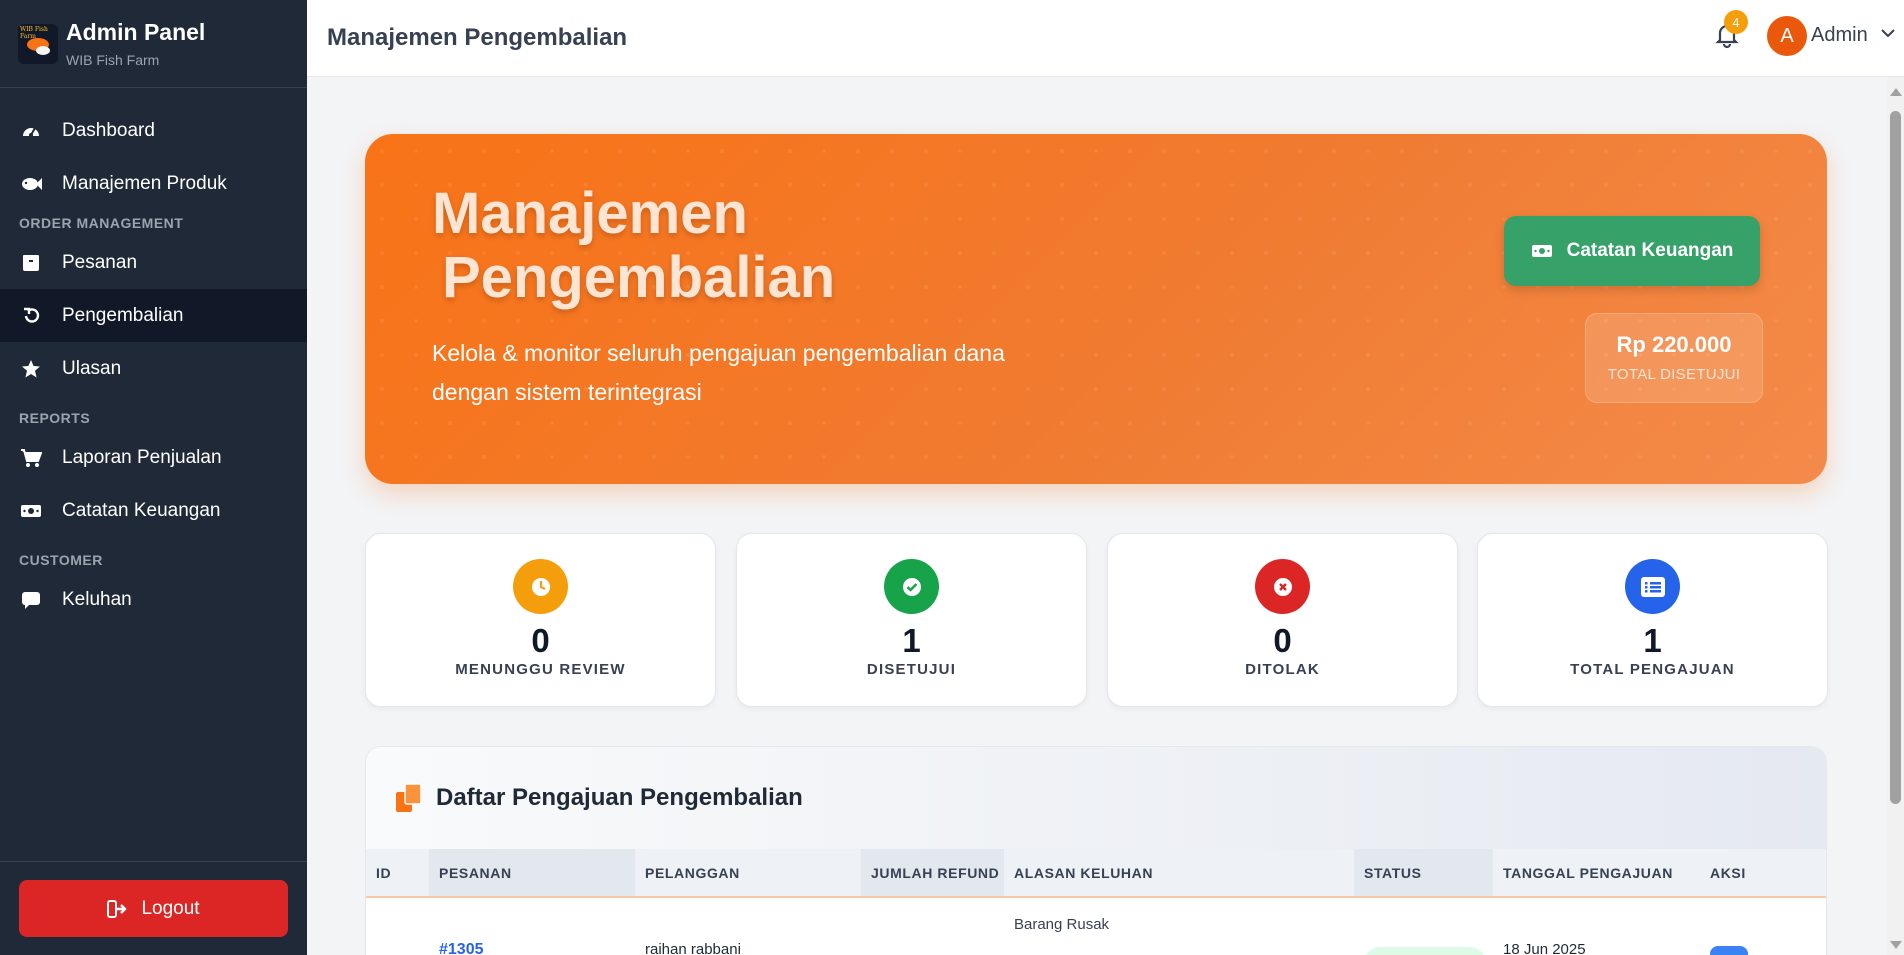 The image size is (1904, 955). What do you see at coordinates (1896, 945) in the screenshot?
I see `scroll-down-arrow` at bounding box center [1896, 945].